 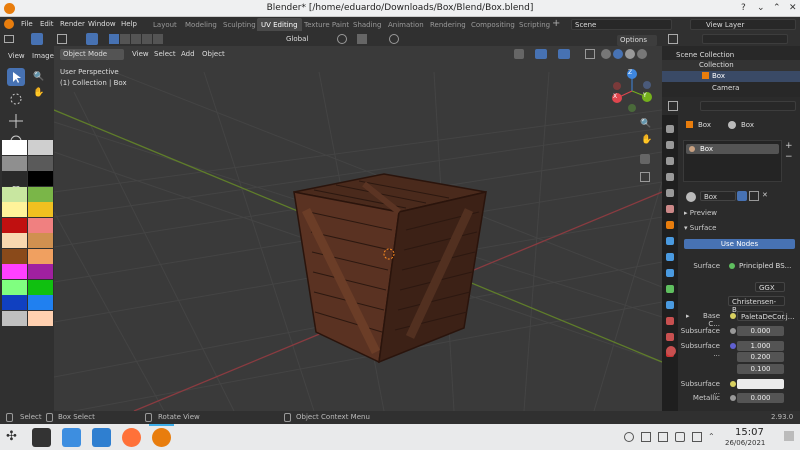 What do you see at coordinates (92, 54) in the screenshot?
I see `object-mode-selector: Object Mode` at bounding box center [92, 54].